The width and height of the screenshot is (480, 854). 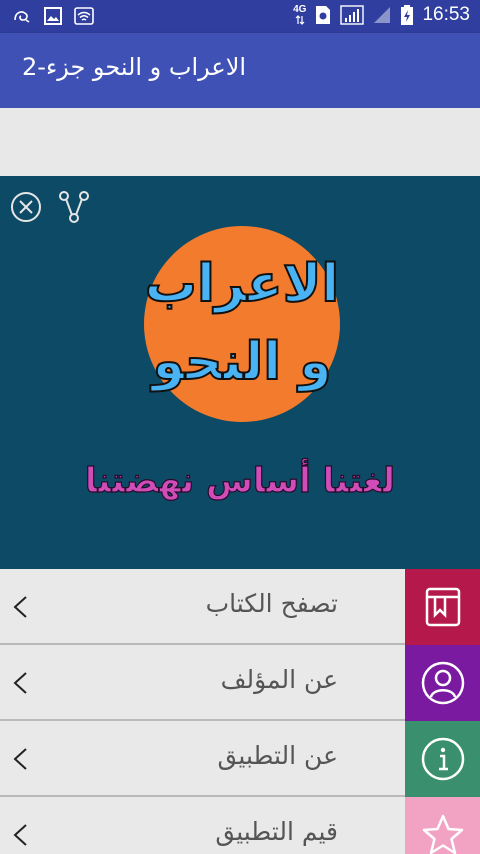 I want to click on sim-icon, so click(x=323, y=15).